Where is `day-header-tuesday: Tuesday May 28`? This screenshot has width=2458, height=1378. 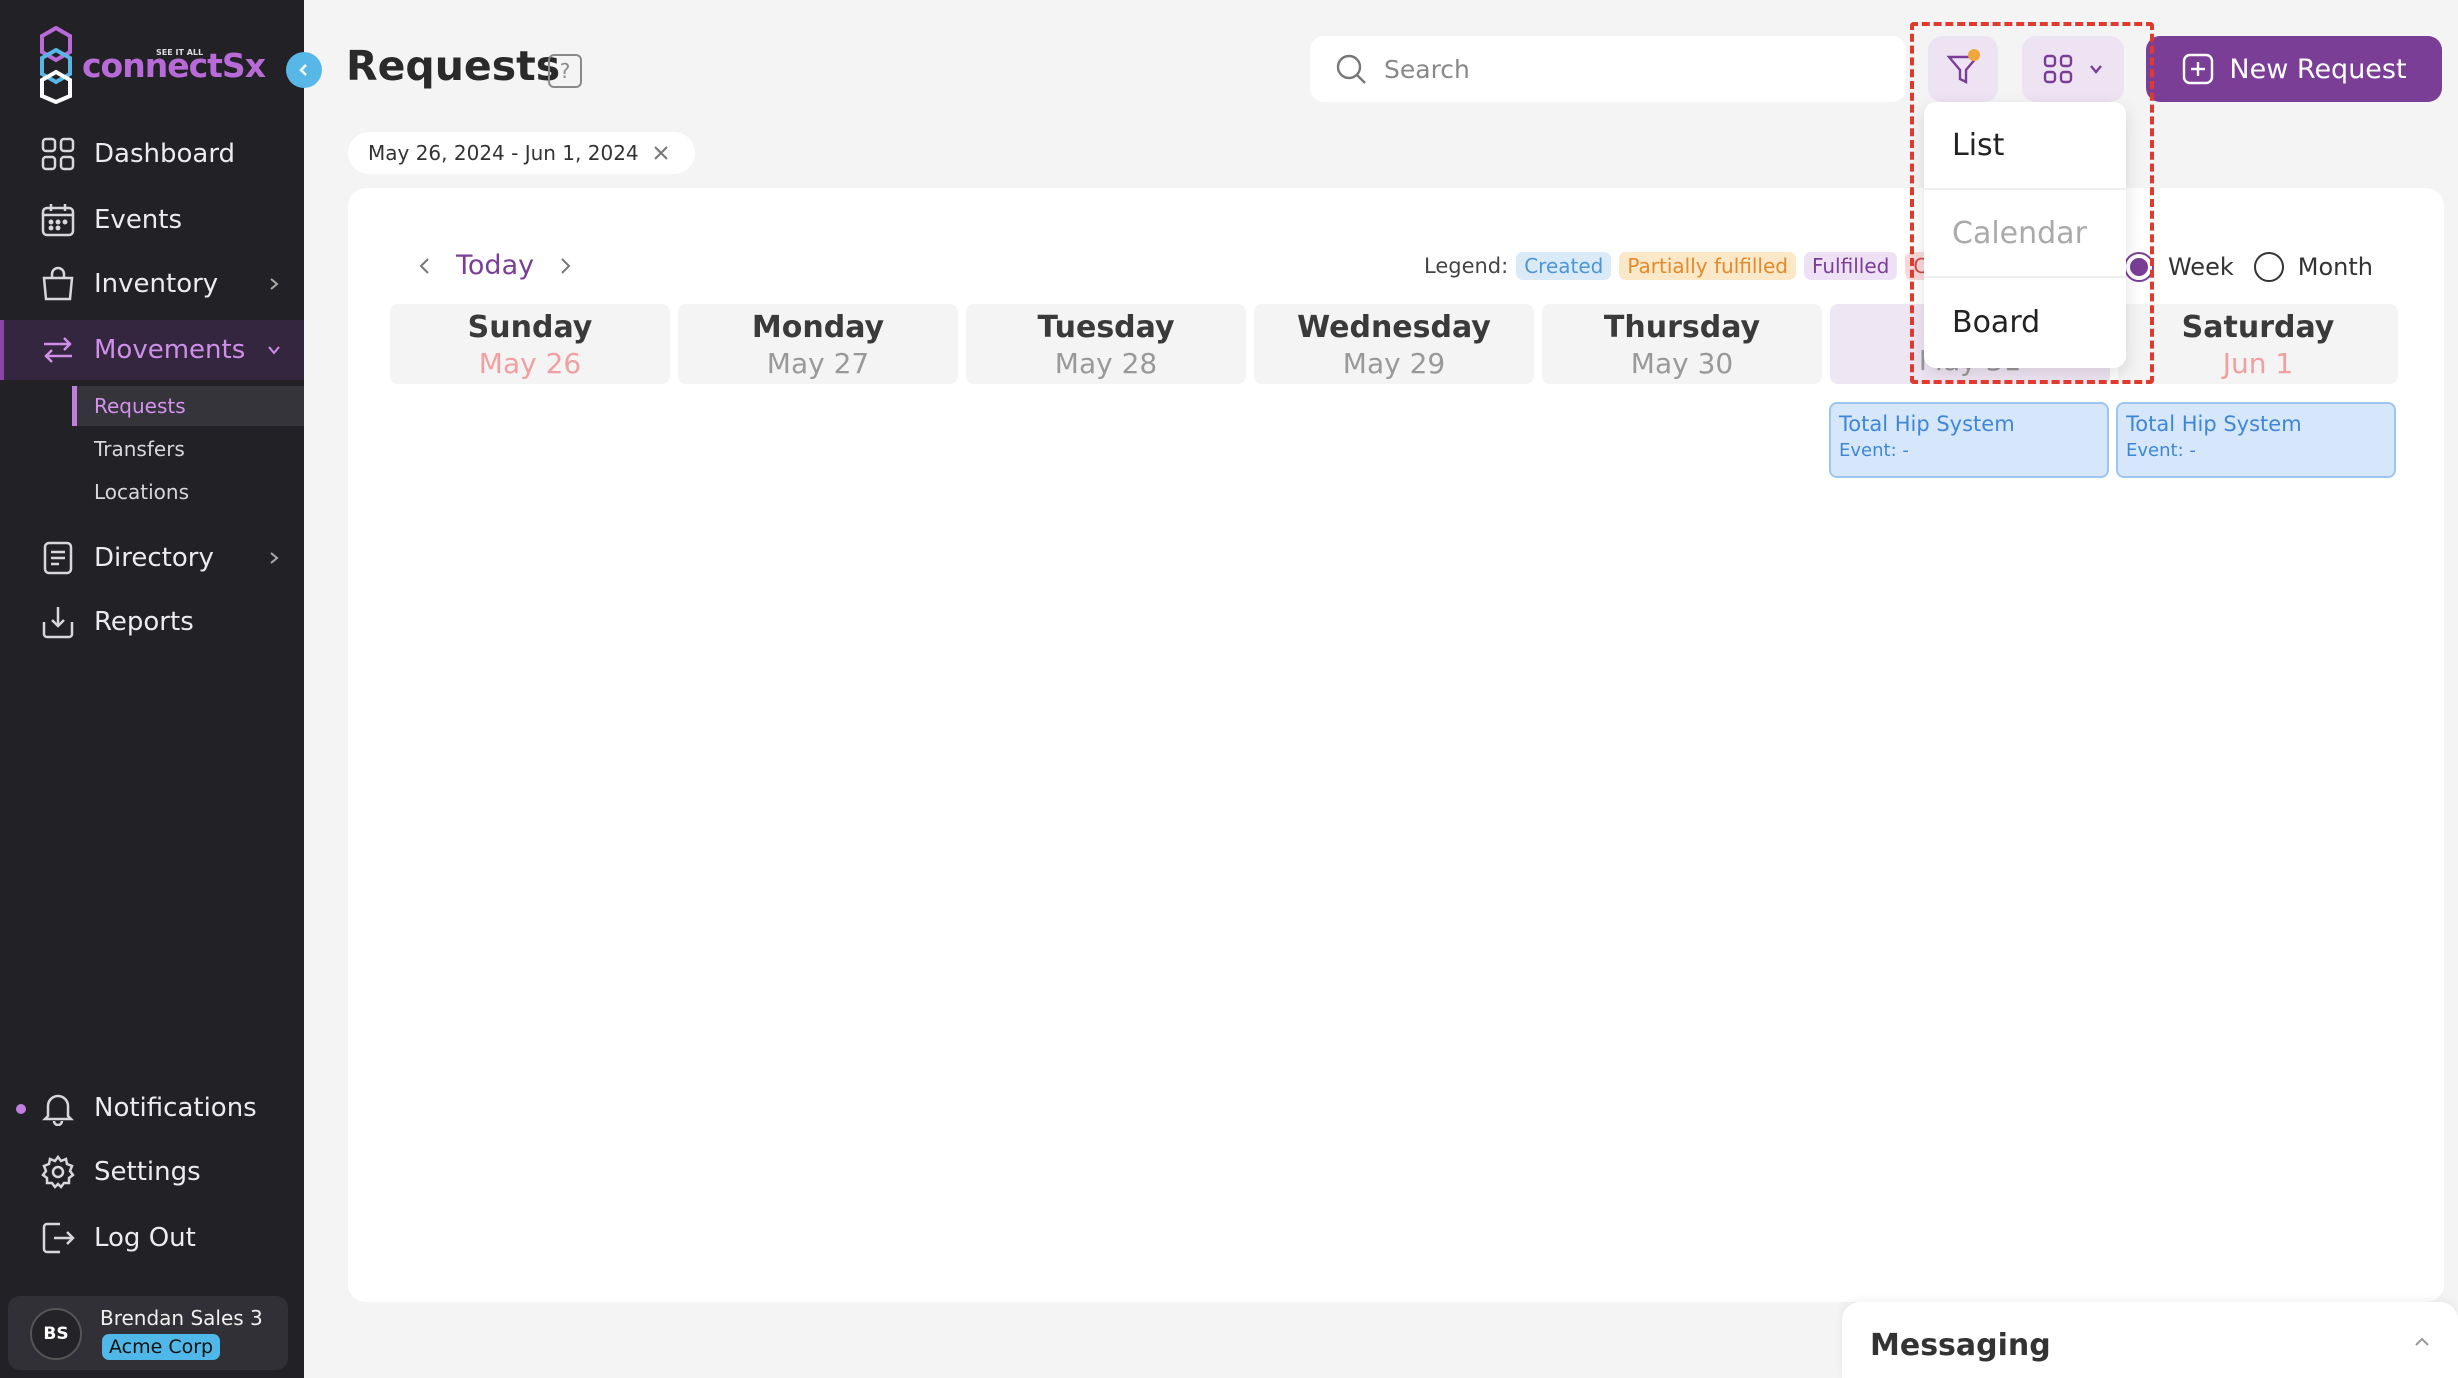
day-header-tuesday: Tuesday May 28 is located at coordinates (1106, 344).